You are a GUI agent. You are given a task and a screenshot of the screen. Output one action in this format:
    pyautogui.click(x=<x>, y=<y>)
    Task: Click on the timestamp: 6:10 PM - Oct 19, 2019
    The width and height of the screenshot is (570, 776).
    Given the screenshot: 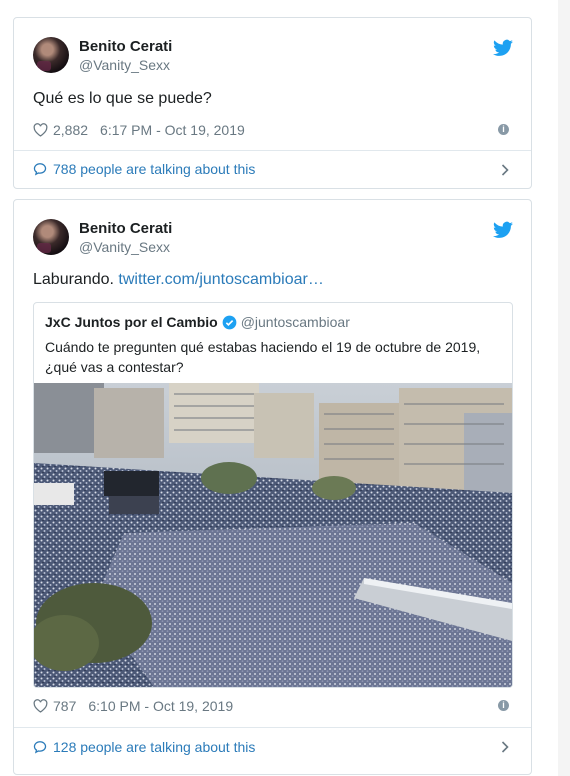 What is the action you would take?
    pyautogui.click(x=160, y=706)
    